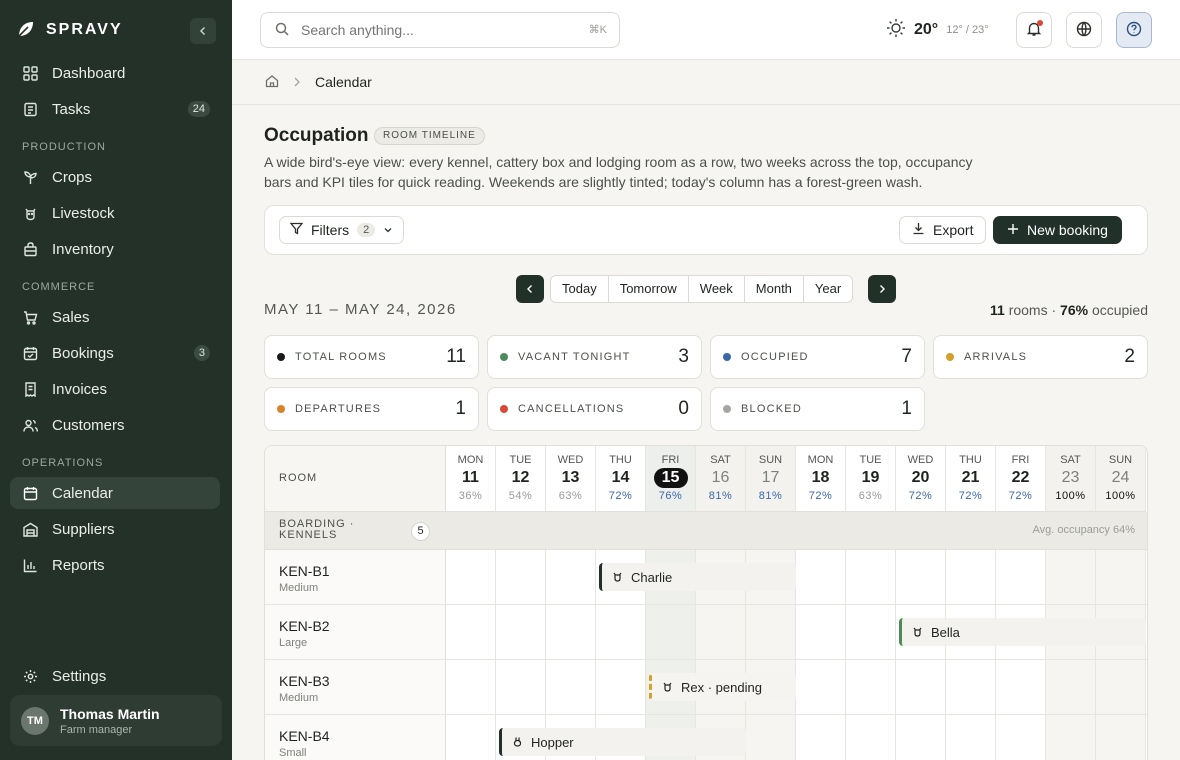 This screenshot has width=1180, height=760. I want to click on sidebar-item-invoices: Invoices, so click(115, 389).